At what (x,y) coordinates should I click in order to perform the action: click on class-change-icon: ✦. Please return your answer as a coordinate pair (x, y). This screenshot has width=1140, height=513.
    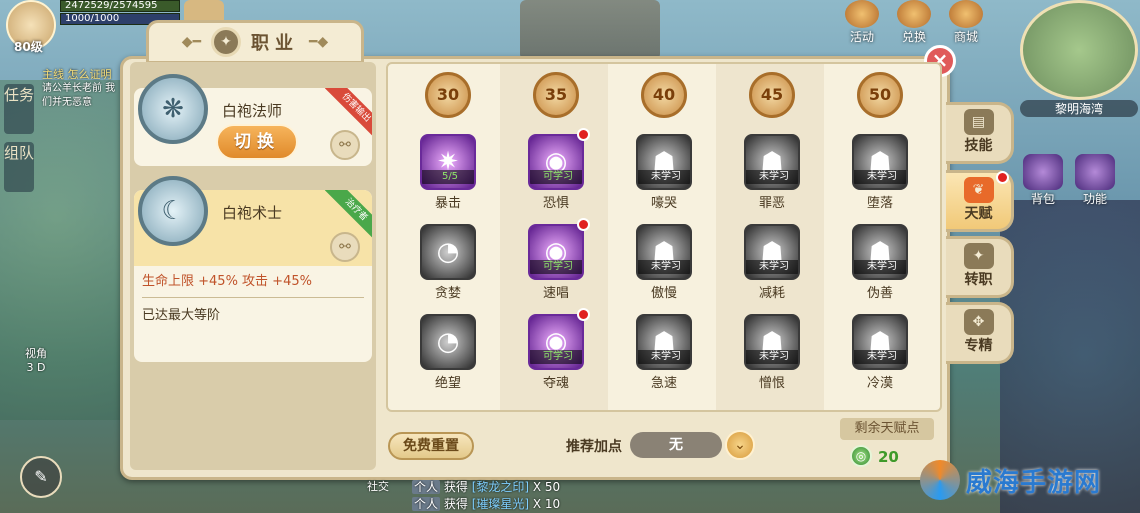
    Looking at the image, I should click on (978, 256).